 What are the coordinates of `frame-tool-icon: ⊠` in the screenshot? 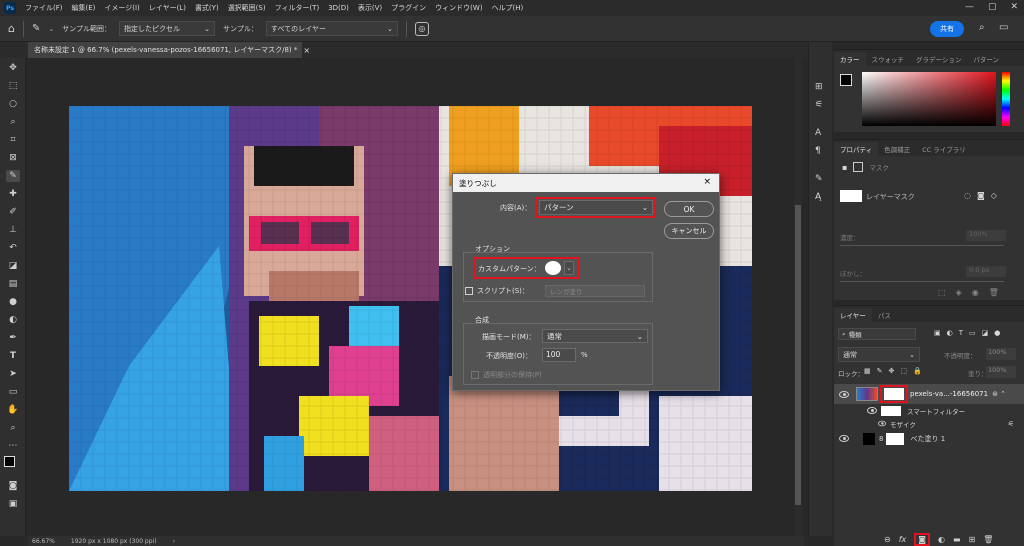 It's located at (13, 158).